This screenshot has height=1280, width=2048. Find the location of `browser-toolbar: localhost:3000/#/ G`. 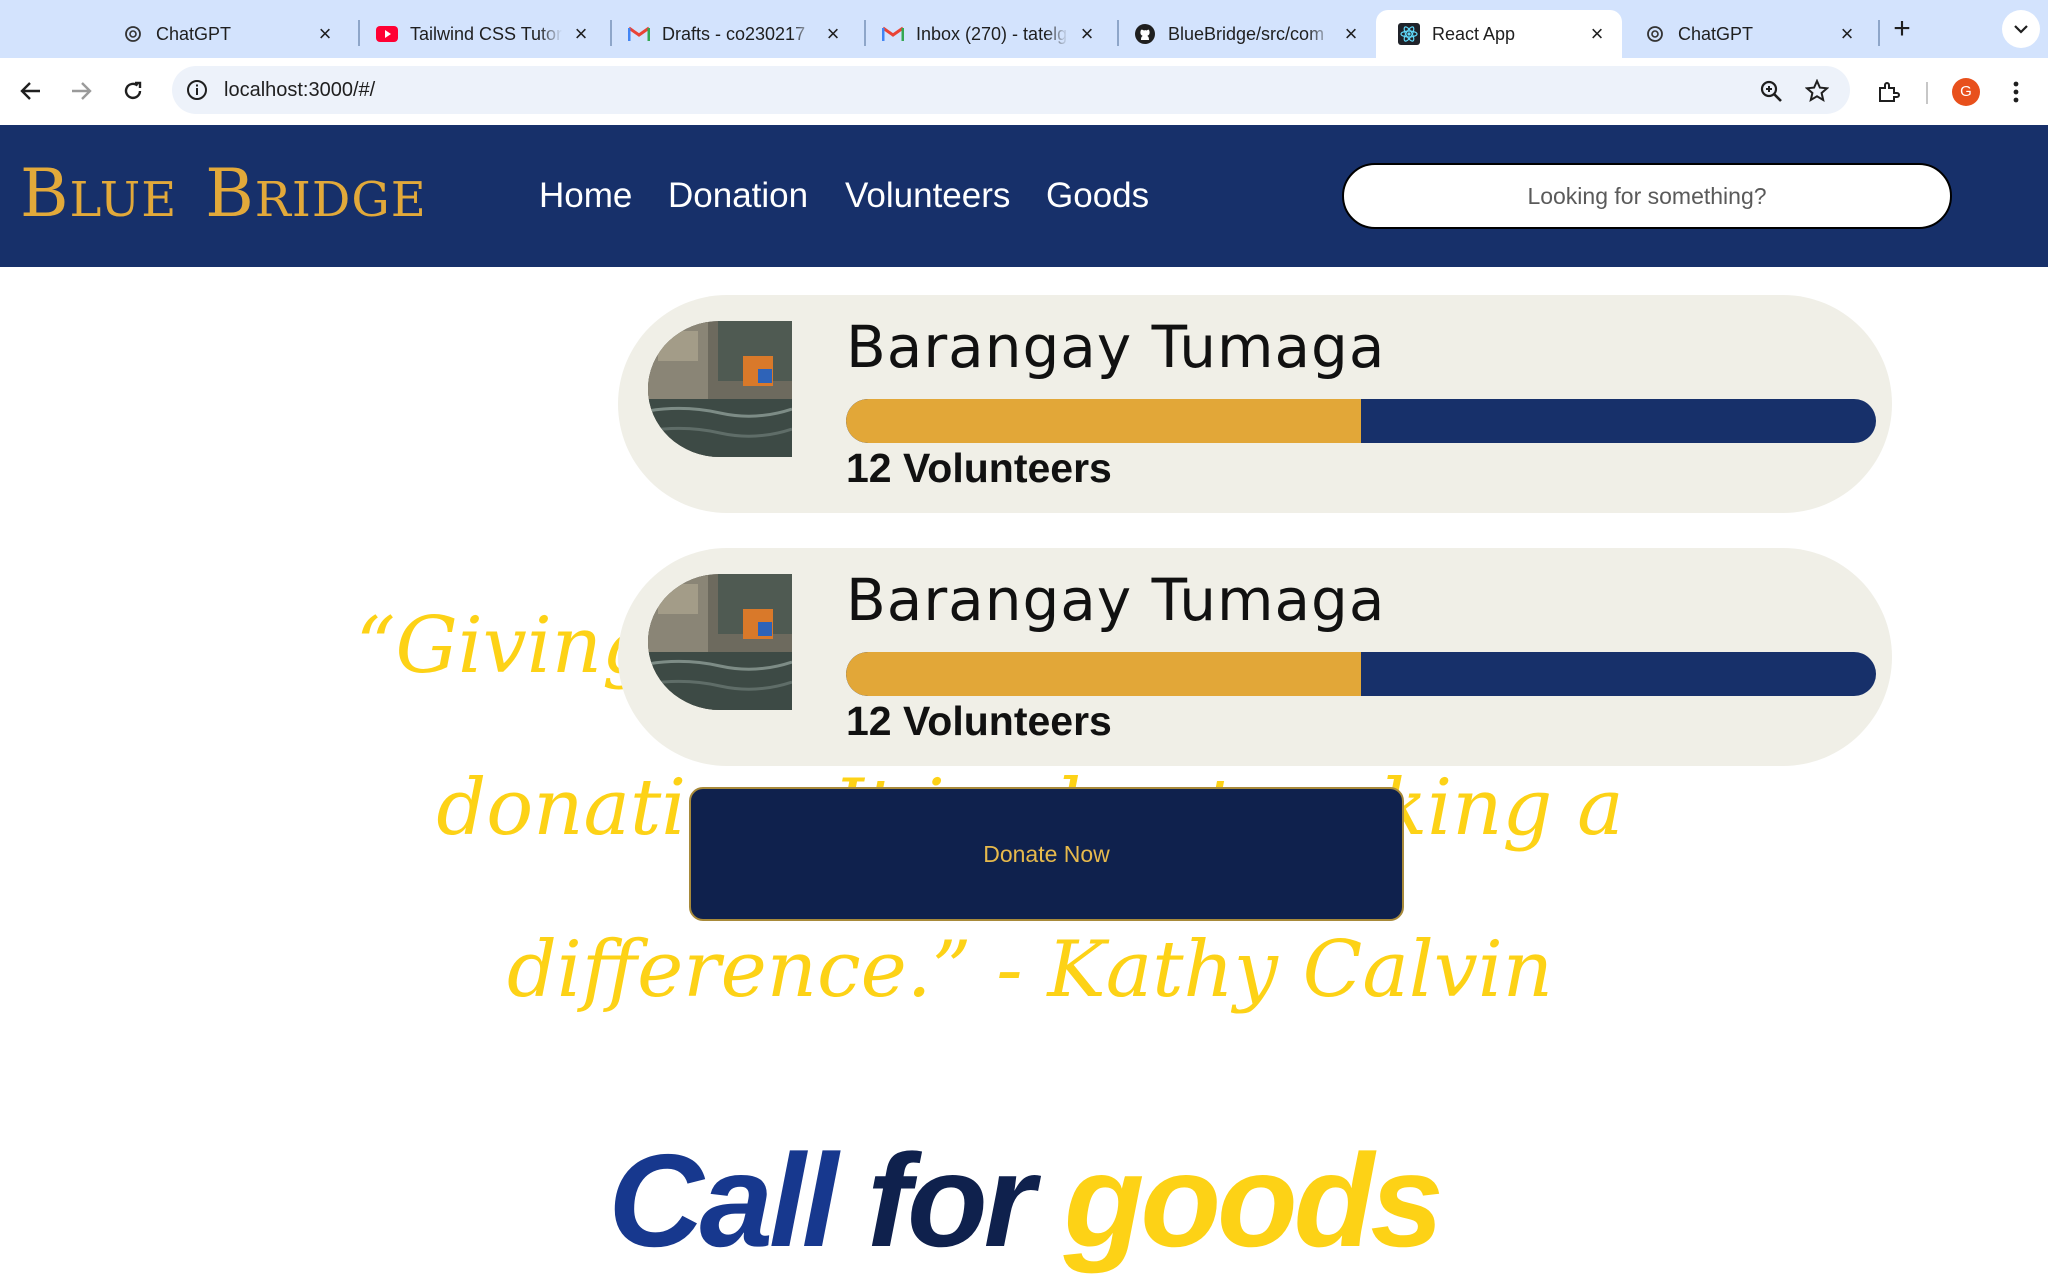

browser-toolbar: localhost:3000/#/ G is located at coordinates (1024, 91).